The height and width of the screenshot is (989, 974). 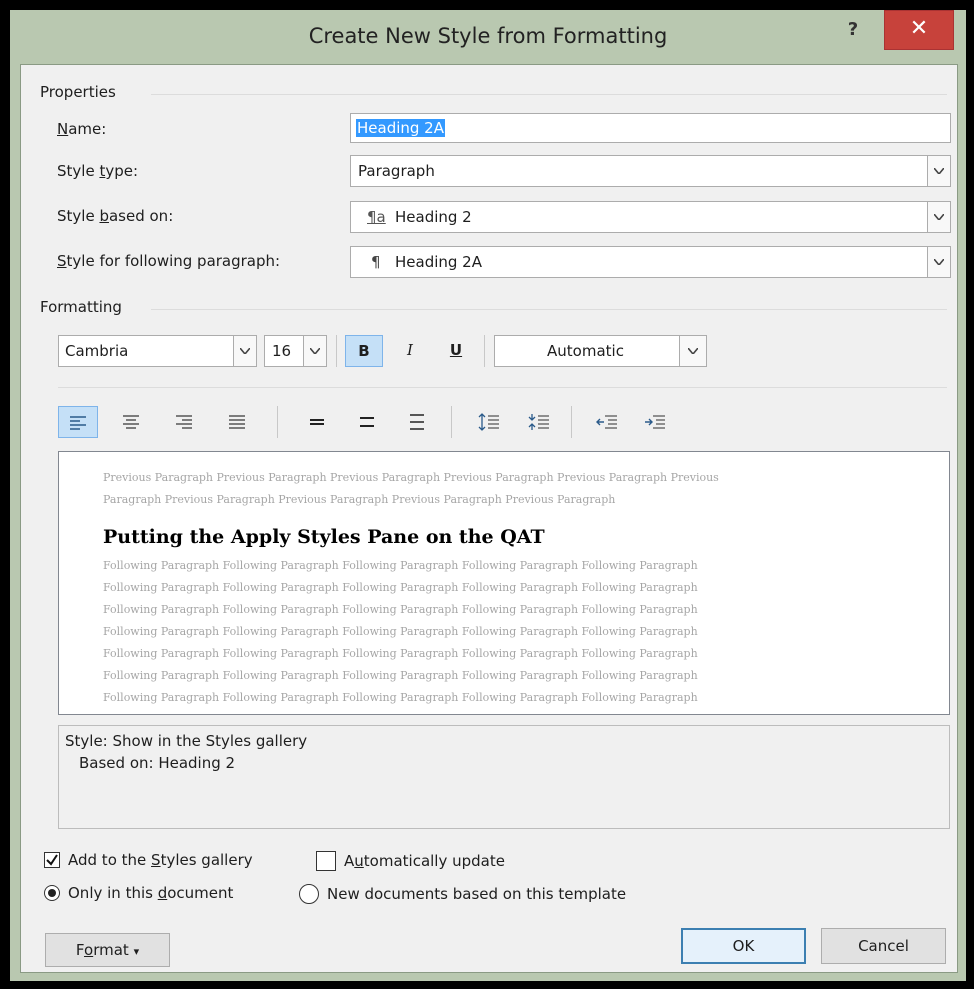 I want to click on align-right-icon, so click(x=184, y=422).